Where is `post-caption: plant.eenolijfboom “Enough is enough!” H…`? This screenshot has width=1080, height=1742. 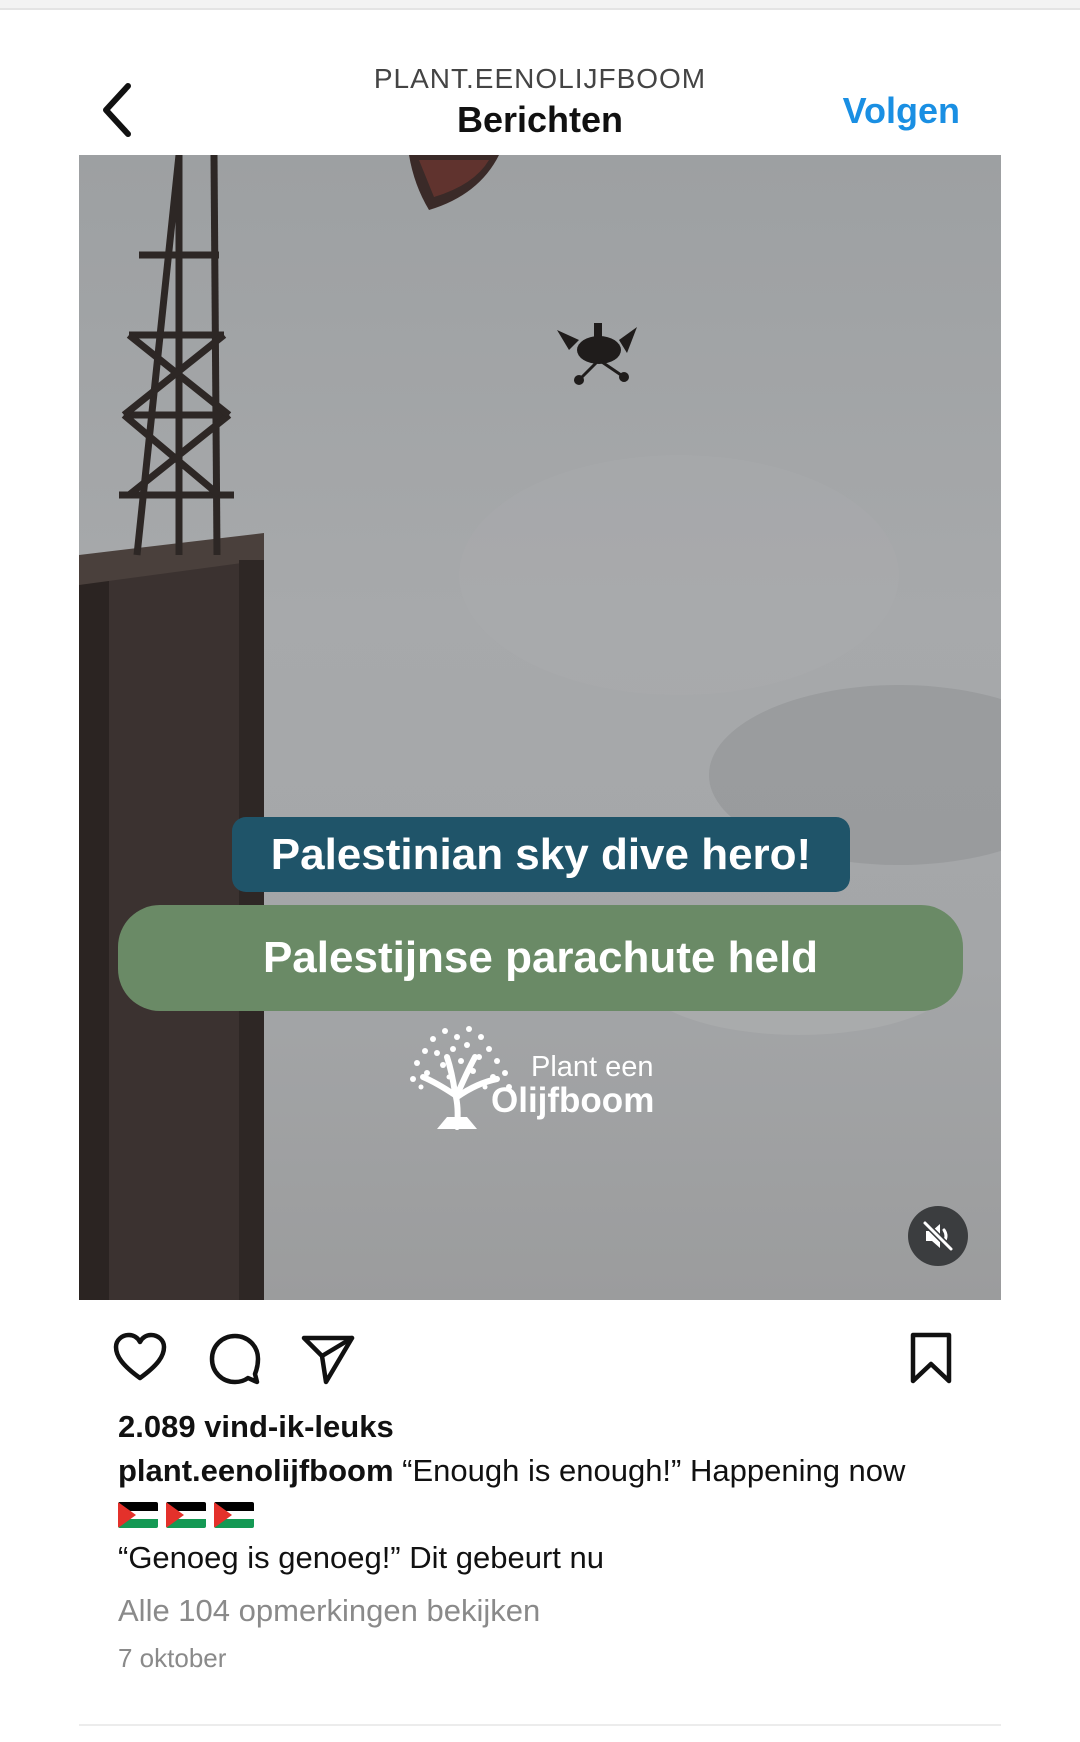
post-caption: plant.eenolijfboom “Enough is enough!” H… is located at coordinates (548, 1471).